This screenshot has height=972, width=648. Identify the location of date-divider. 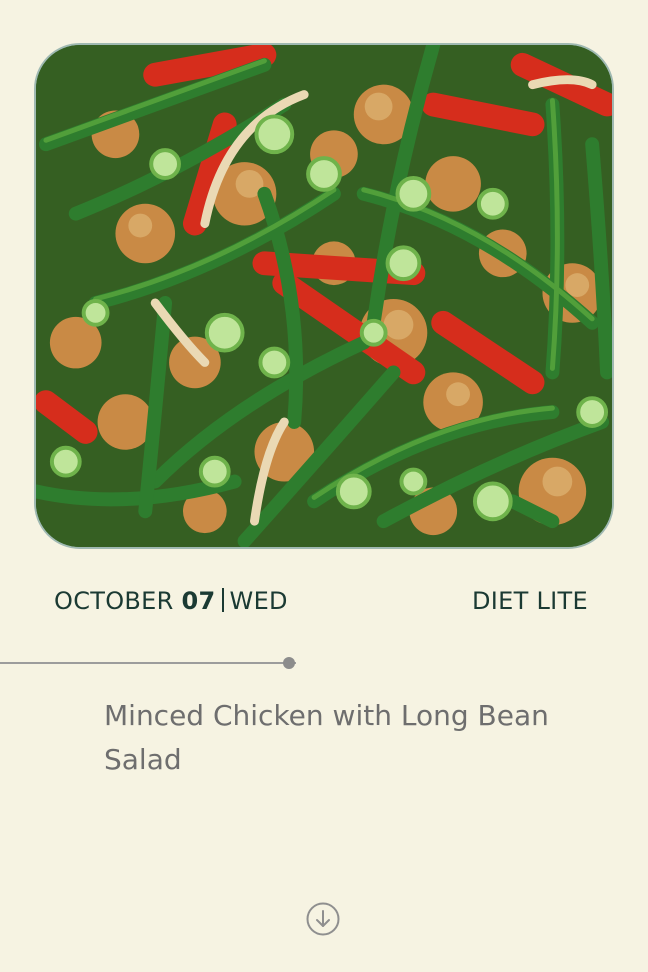
(222, 600).